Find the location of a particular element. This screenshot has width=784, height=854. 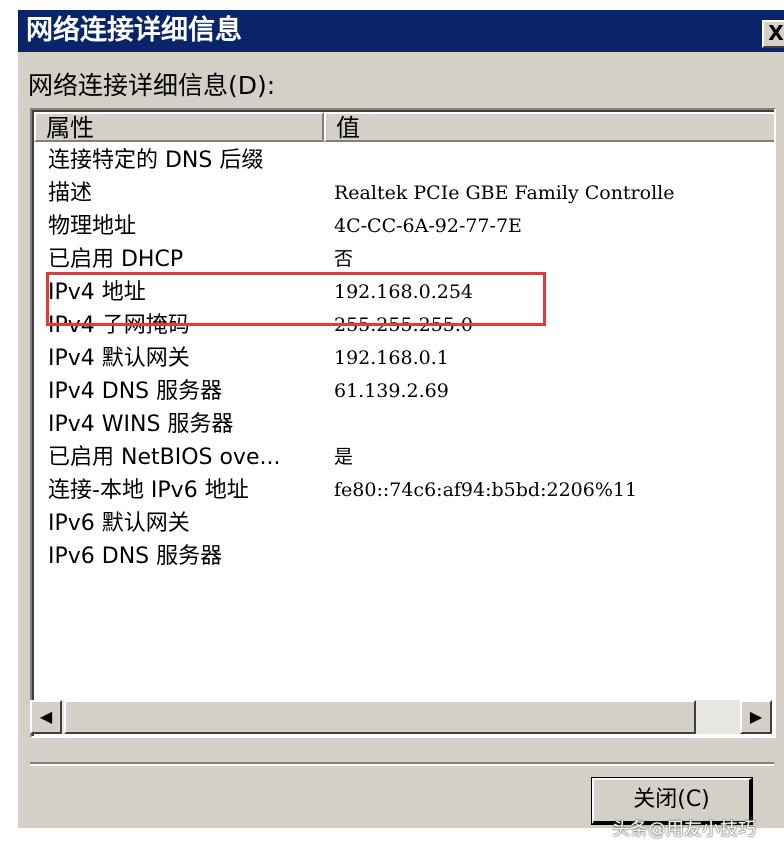

table-row: 已启用 NetBIOS ove... 是 is located at coordinates (404, 457).